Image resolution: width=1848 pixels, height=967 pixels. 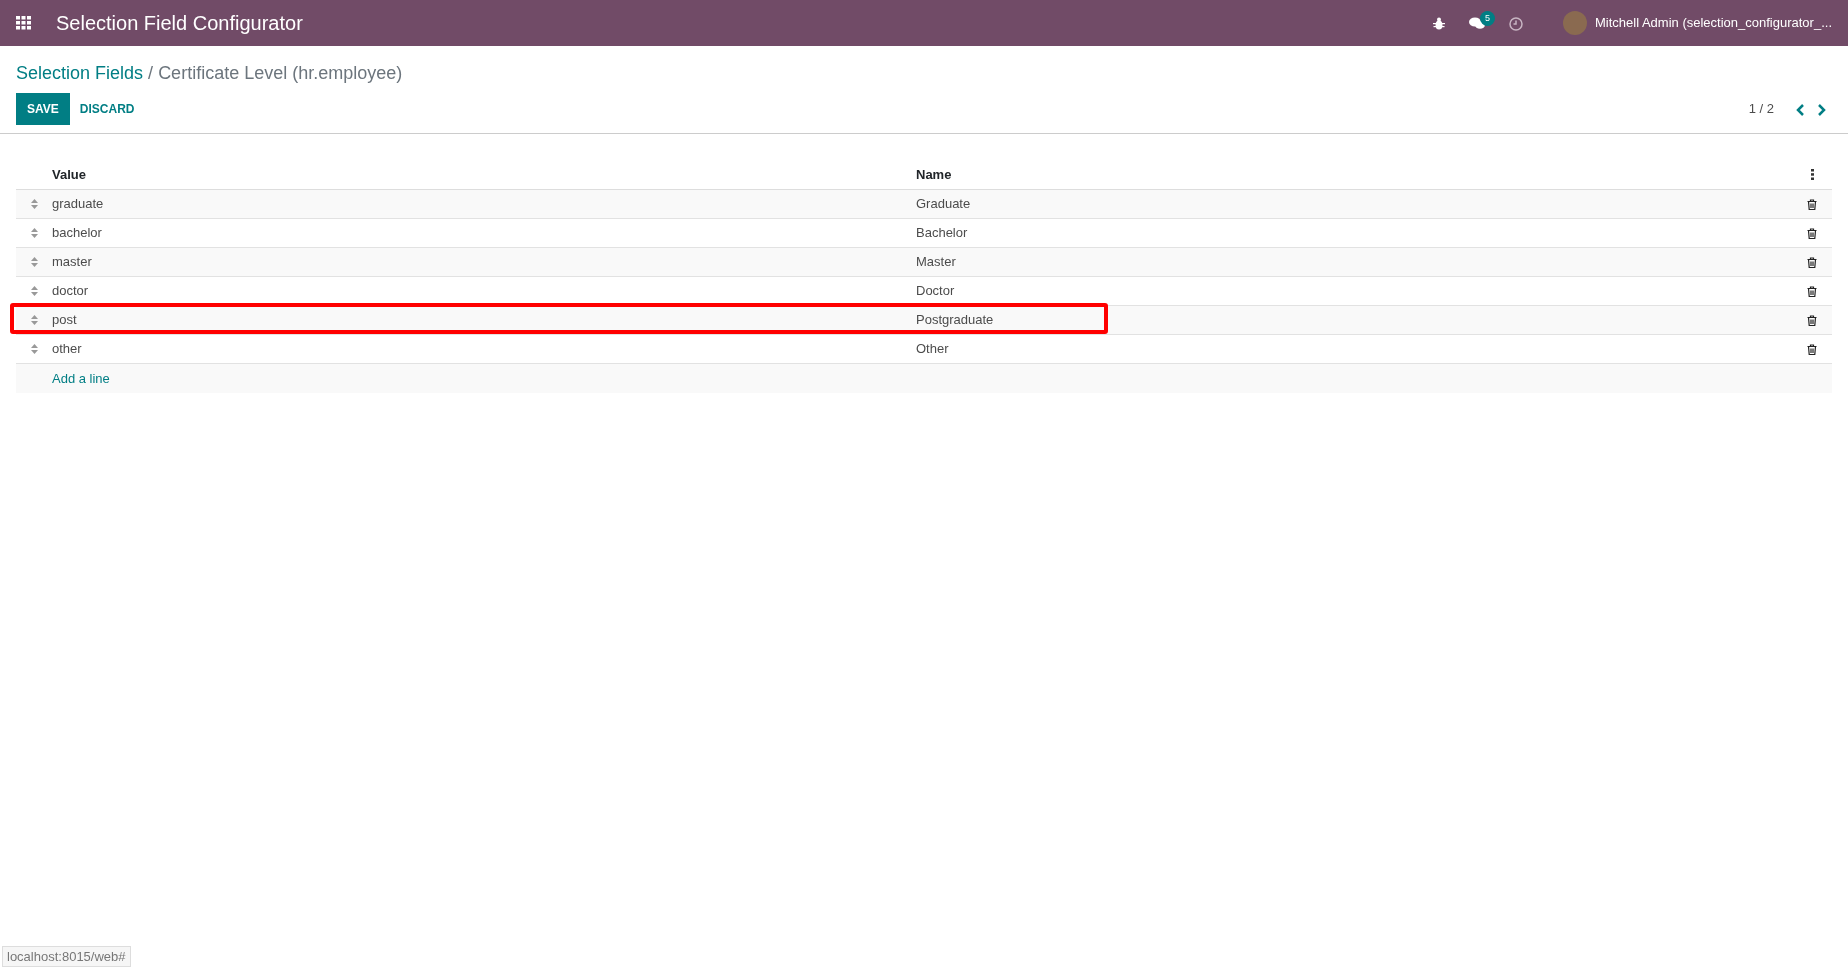 I want to click on column-header: Value, so click(x=484, y=174).